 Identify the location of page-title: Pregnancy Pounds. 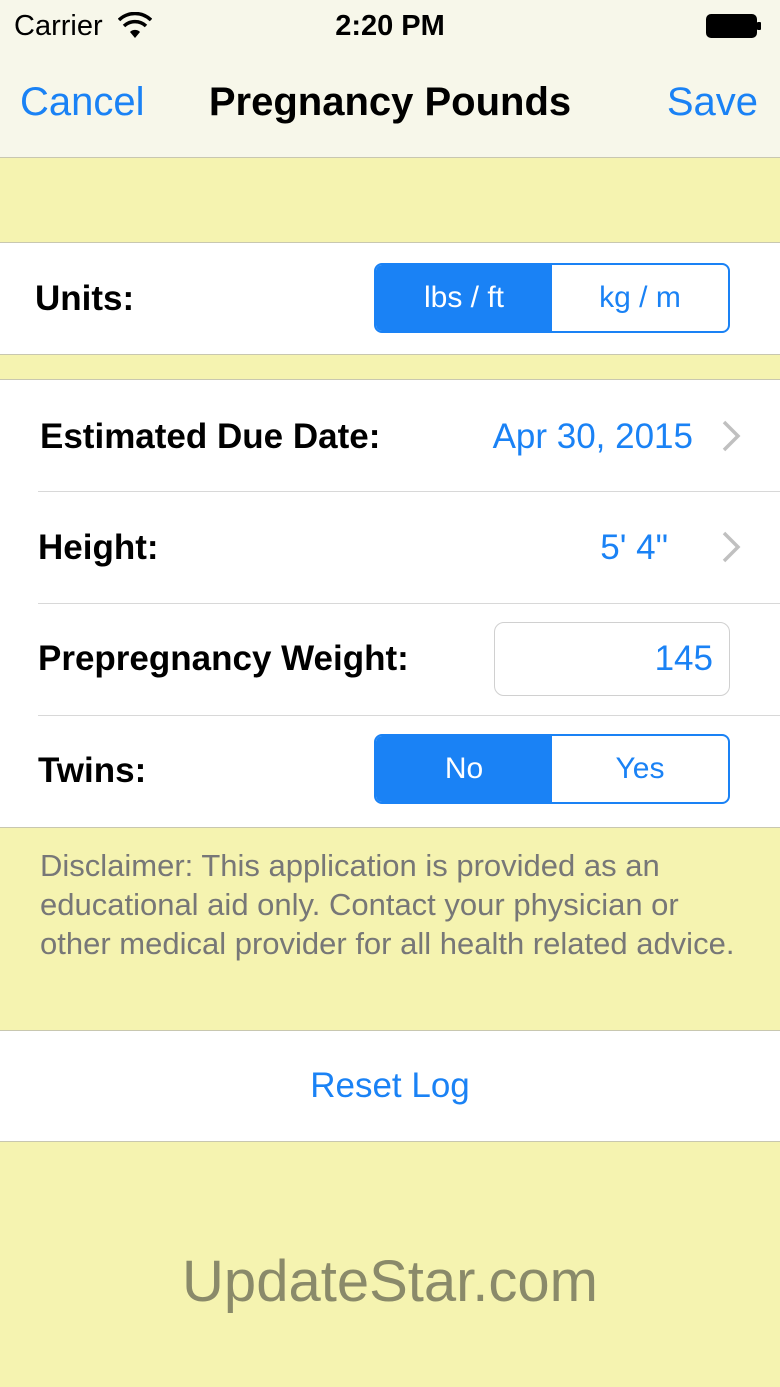
(390, 102).